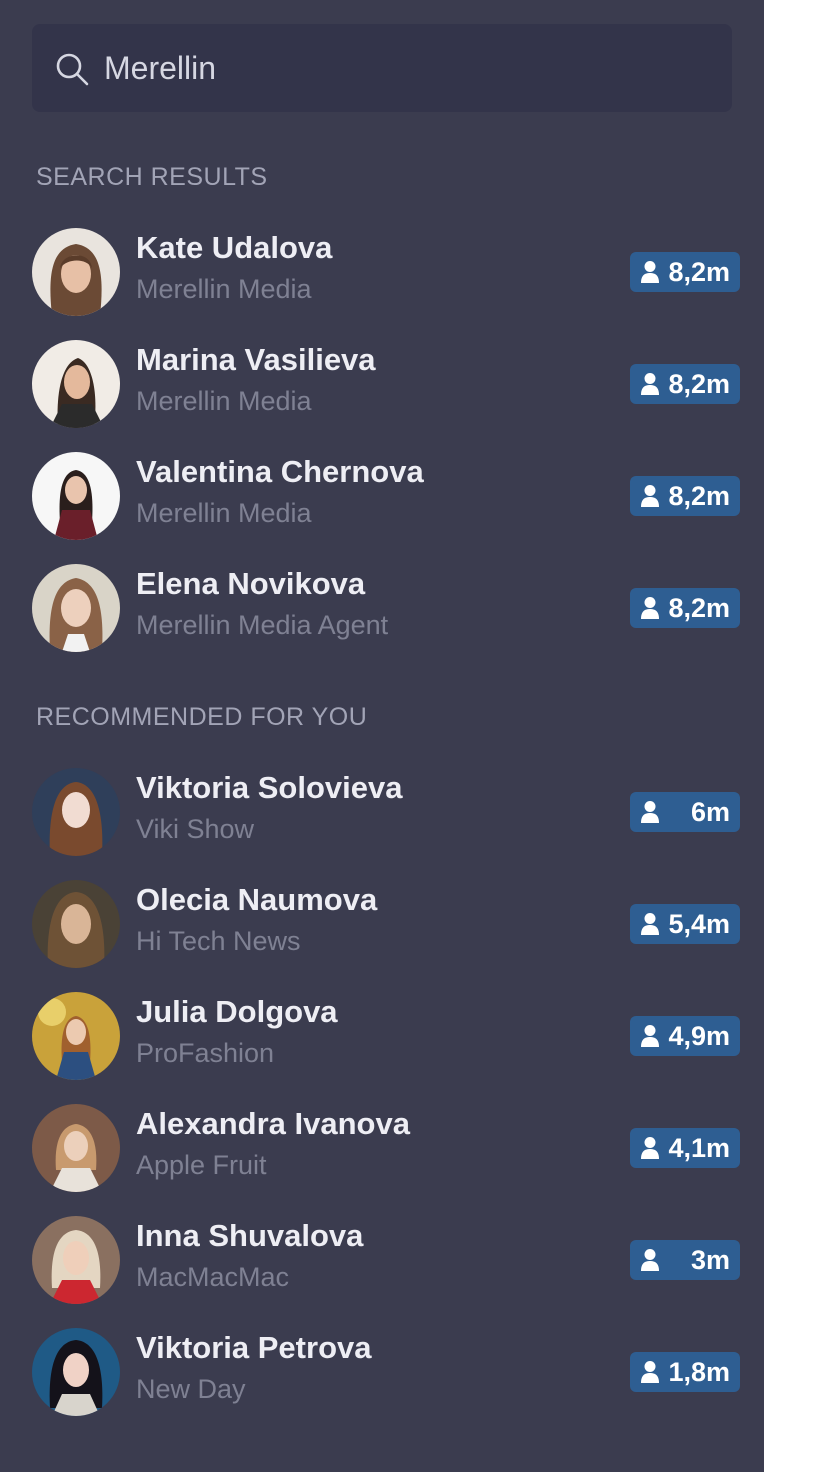 This screenshot has height=1472, width=828. Describe the element at coordinates (699, 1372) in the screenshot. I see `followers-count: 1,8m` at that location.